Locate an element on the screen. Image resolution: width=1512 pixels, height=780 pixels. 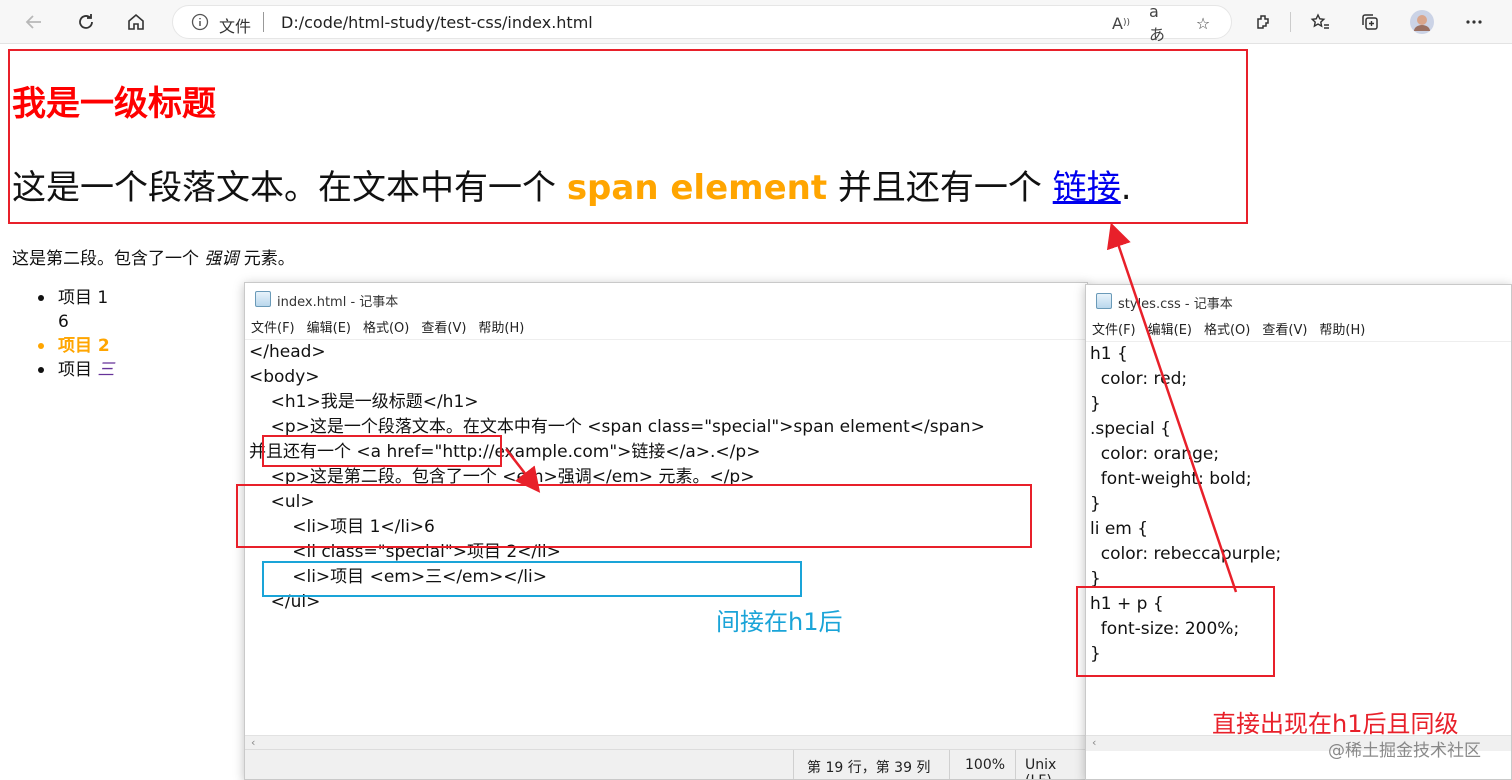
direct-annotation-label: 直接出现在h1后且同级 is located at coordinates (1335, 724).